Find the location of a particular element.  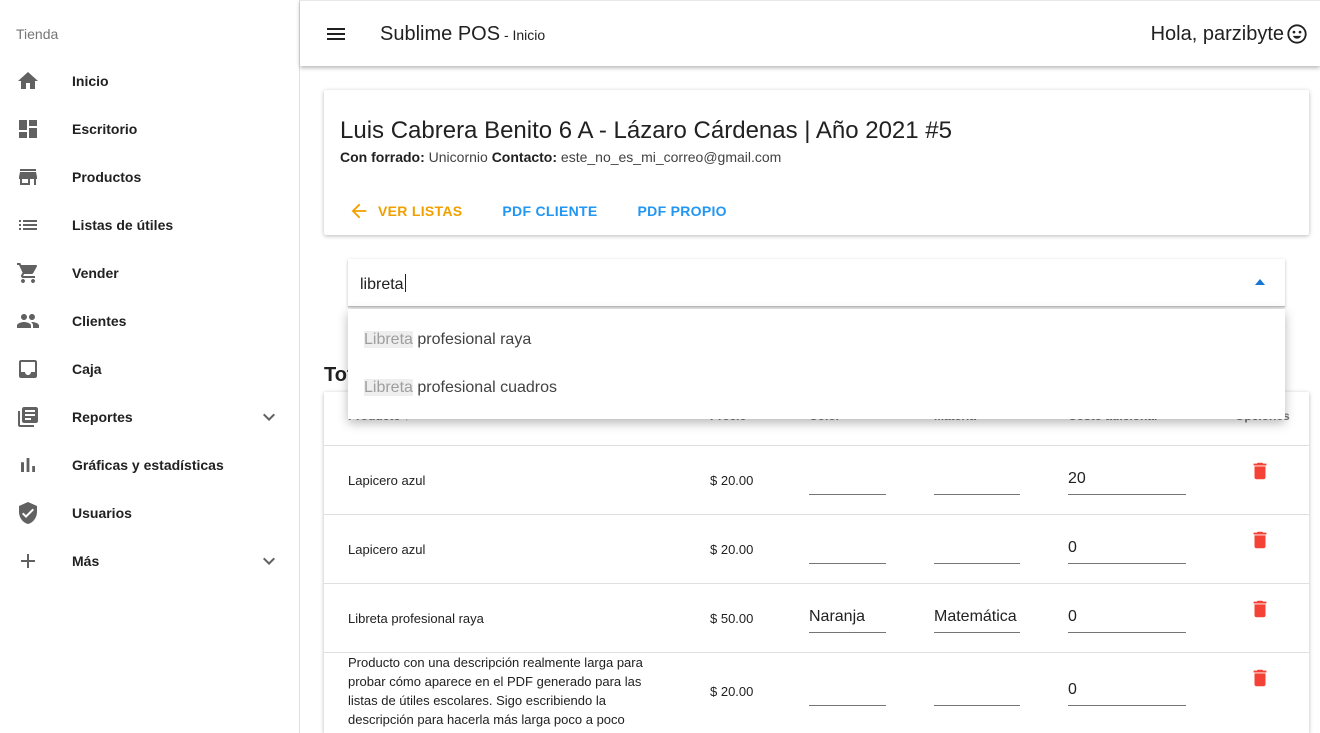

sidebar-item-usuarios: Usuarios is located at coordinates (149, 513).